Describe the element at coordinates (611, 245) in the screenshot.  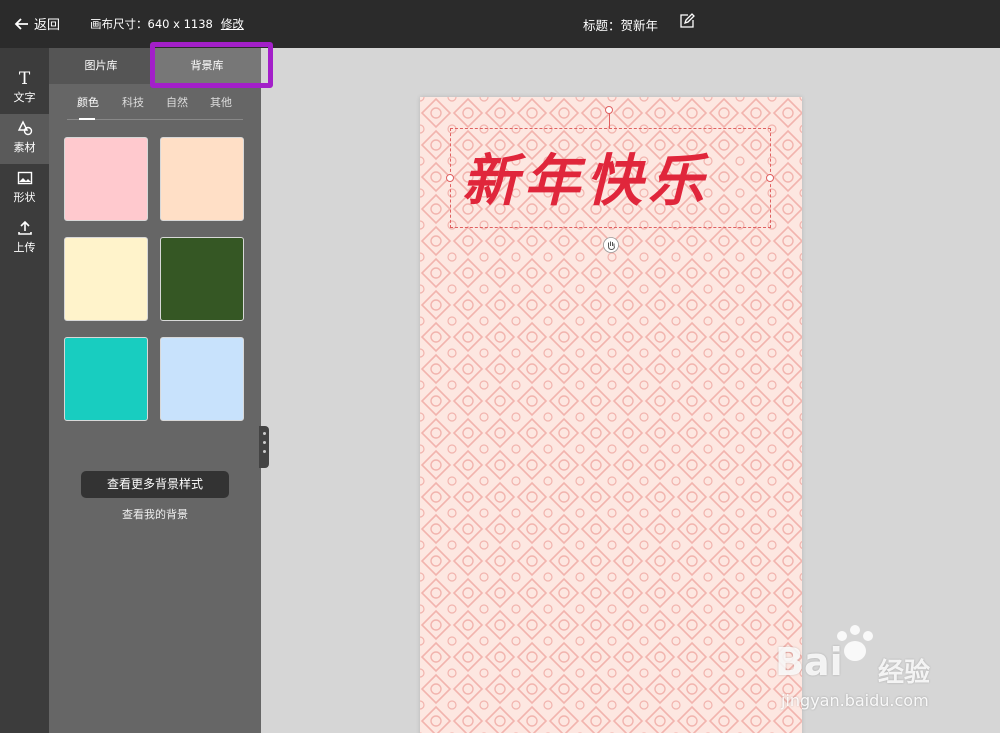
I see `hand-move-icon` at that location.